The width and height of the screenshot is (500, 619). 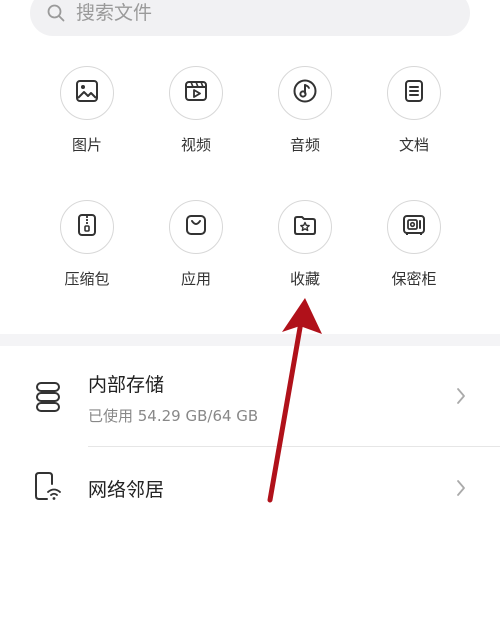 I want to click on category-apps-circle, so click(x=196, y=227).